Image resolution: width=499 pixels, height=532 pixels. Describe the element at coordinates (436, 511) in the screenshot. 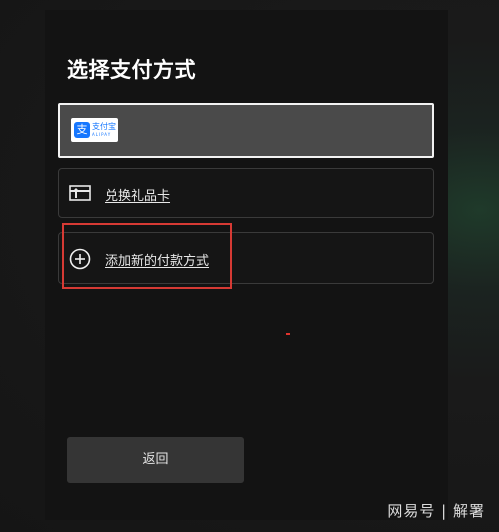

I see `watermark: 网易号 | 解署` at that location.